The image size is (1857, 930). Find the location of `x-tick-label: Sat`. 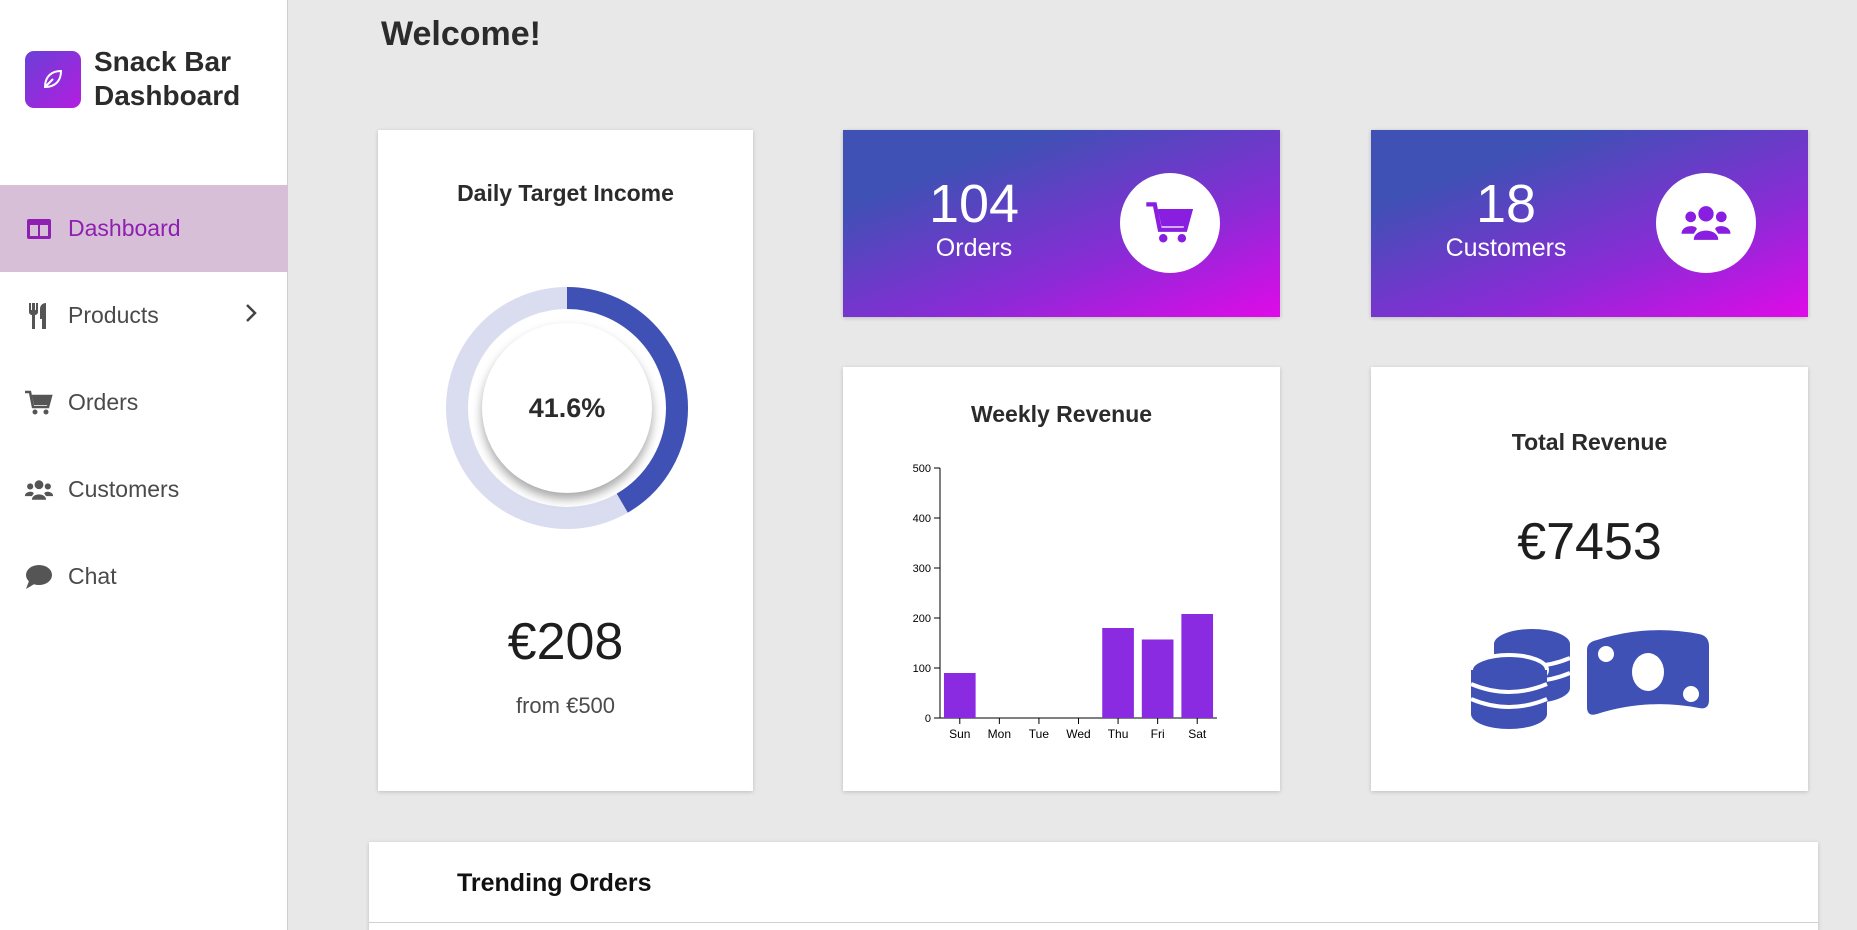

x-tick-label: Sat is located at coordinates (1197, 734).